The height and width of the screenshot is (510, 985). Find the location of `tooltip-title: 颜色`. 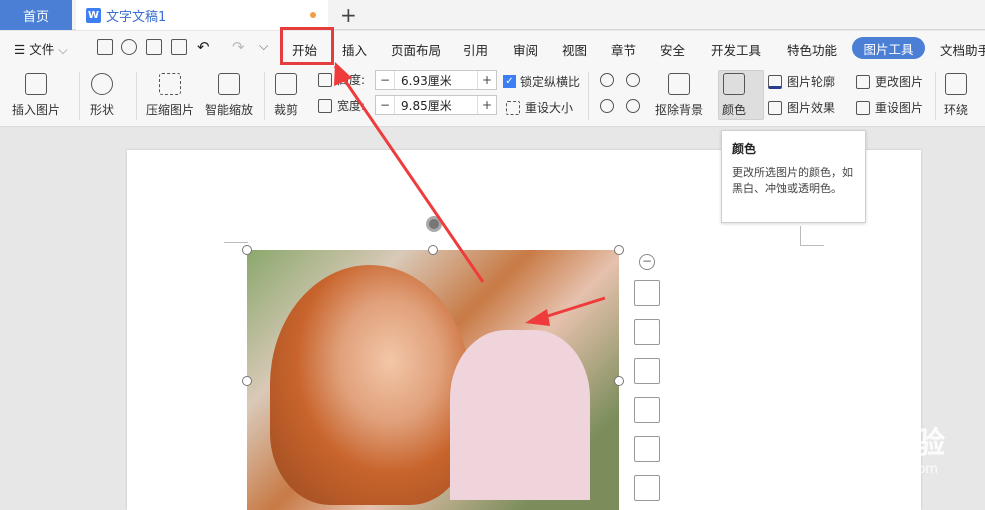

tooltip-title: 颜色 is located at coordinates (744, 149).